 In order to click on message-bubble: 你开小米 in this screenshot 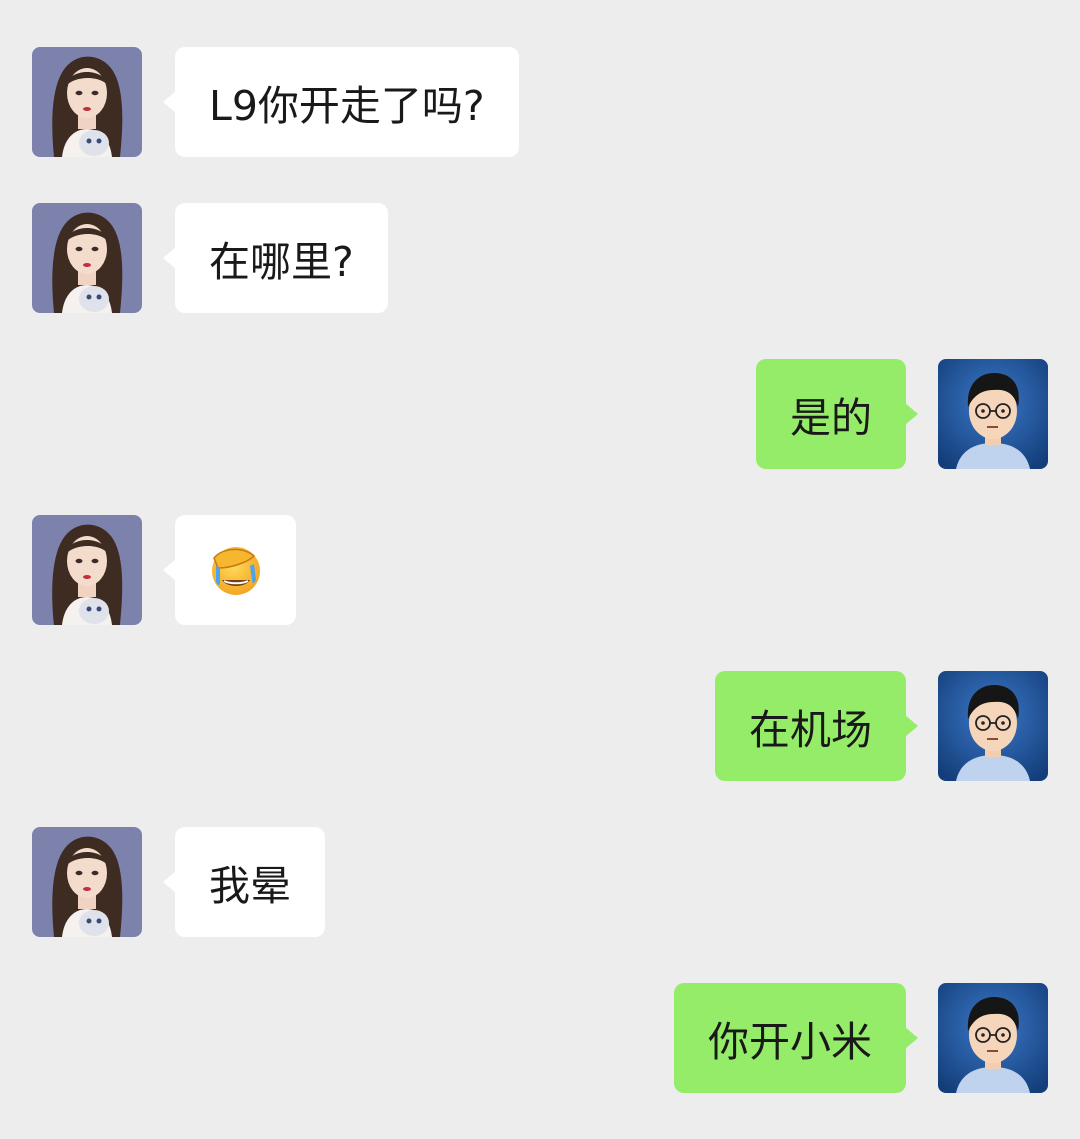, I will do `click(796, 1038)`.